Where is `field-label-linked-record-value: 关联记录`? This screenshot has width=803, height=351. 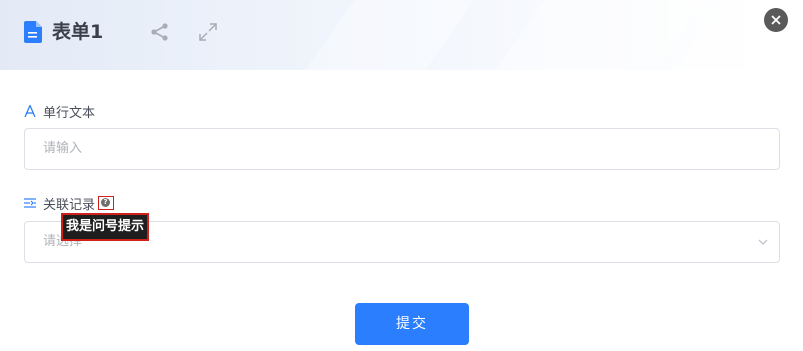
field-label-linked-record-value: 关联记录 is located at coordinates (69, 205).